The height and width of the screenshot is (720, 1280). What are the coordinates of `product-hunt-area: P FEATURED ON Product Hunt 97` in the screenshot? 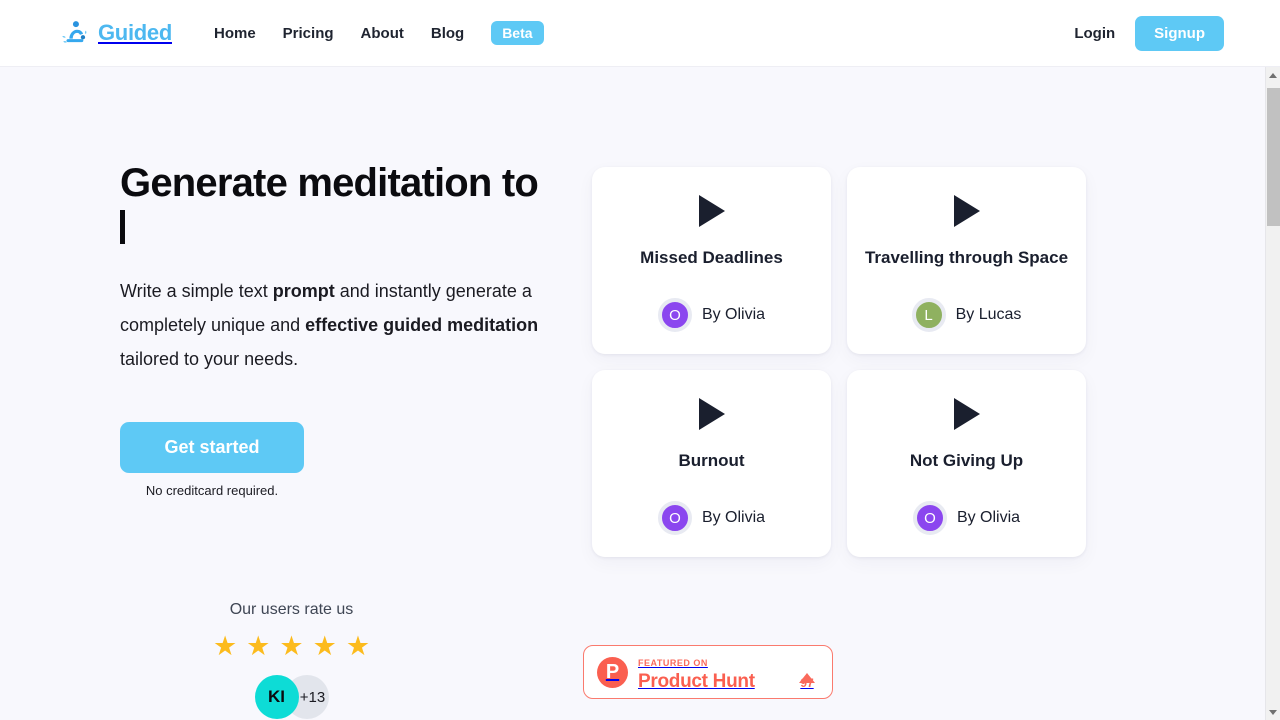 It's located at (931, 660).